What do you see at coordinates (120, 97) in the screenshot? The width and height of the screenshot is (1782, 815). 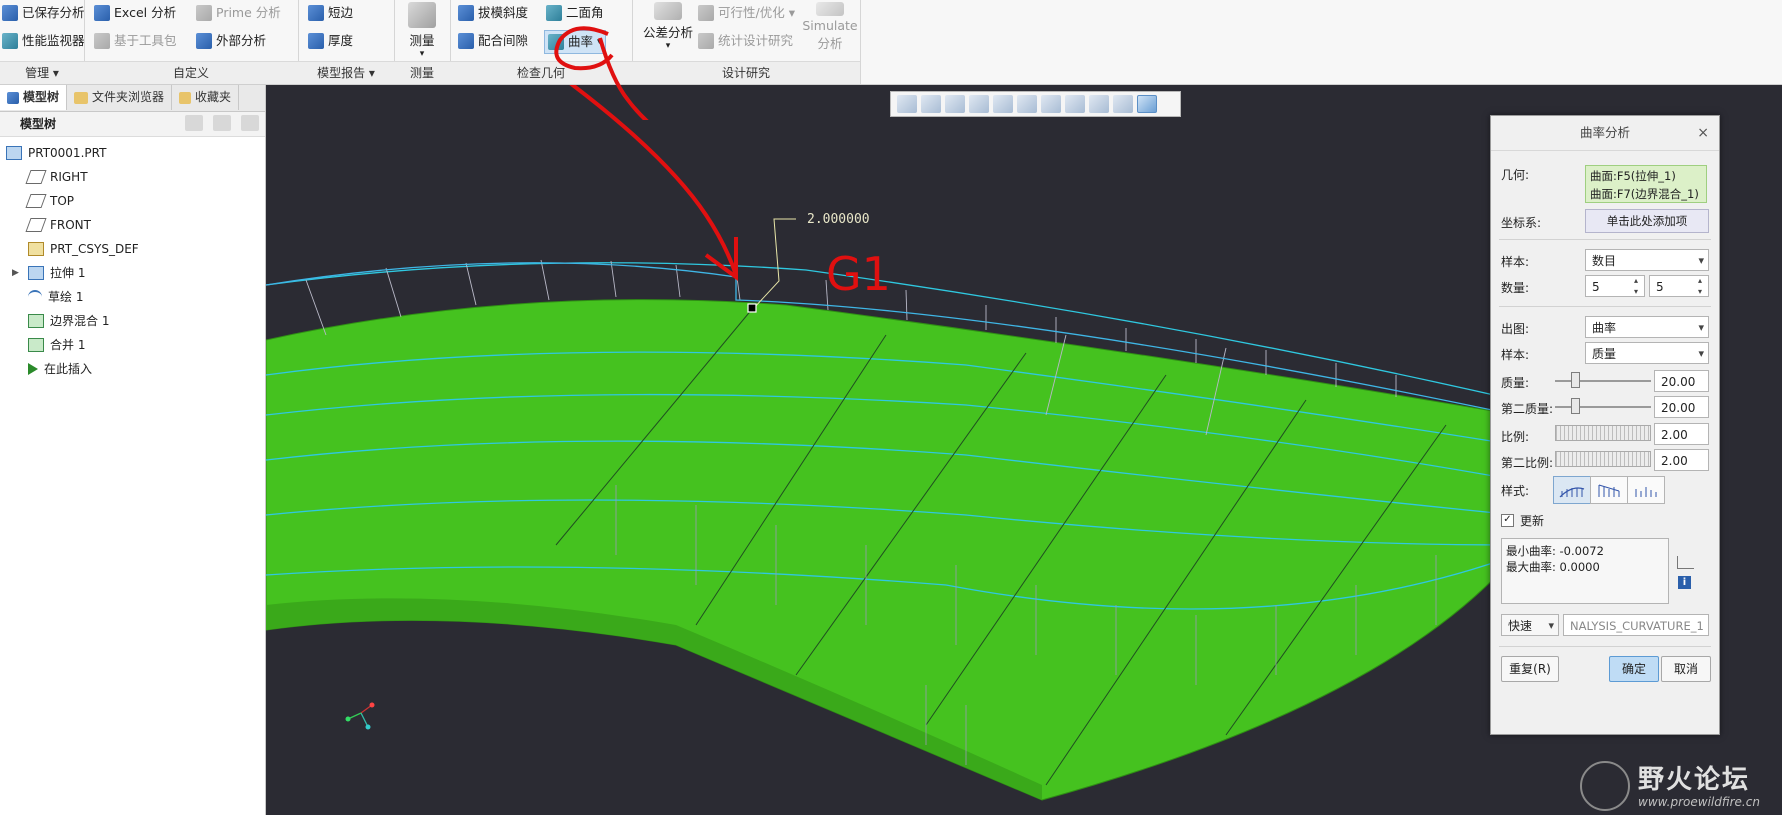 I see `tab-folder-browser: 文件夹浏览器` at bounding box center [120, 97].